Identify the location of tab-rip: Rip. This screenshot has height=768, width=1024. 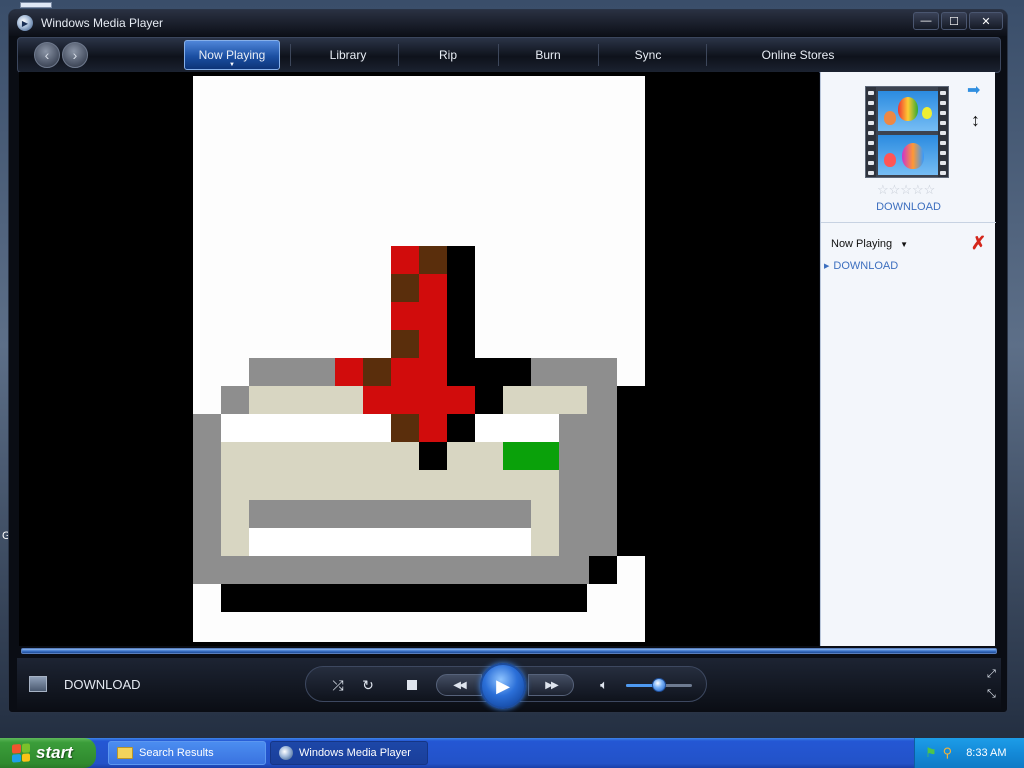
(448, 55).